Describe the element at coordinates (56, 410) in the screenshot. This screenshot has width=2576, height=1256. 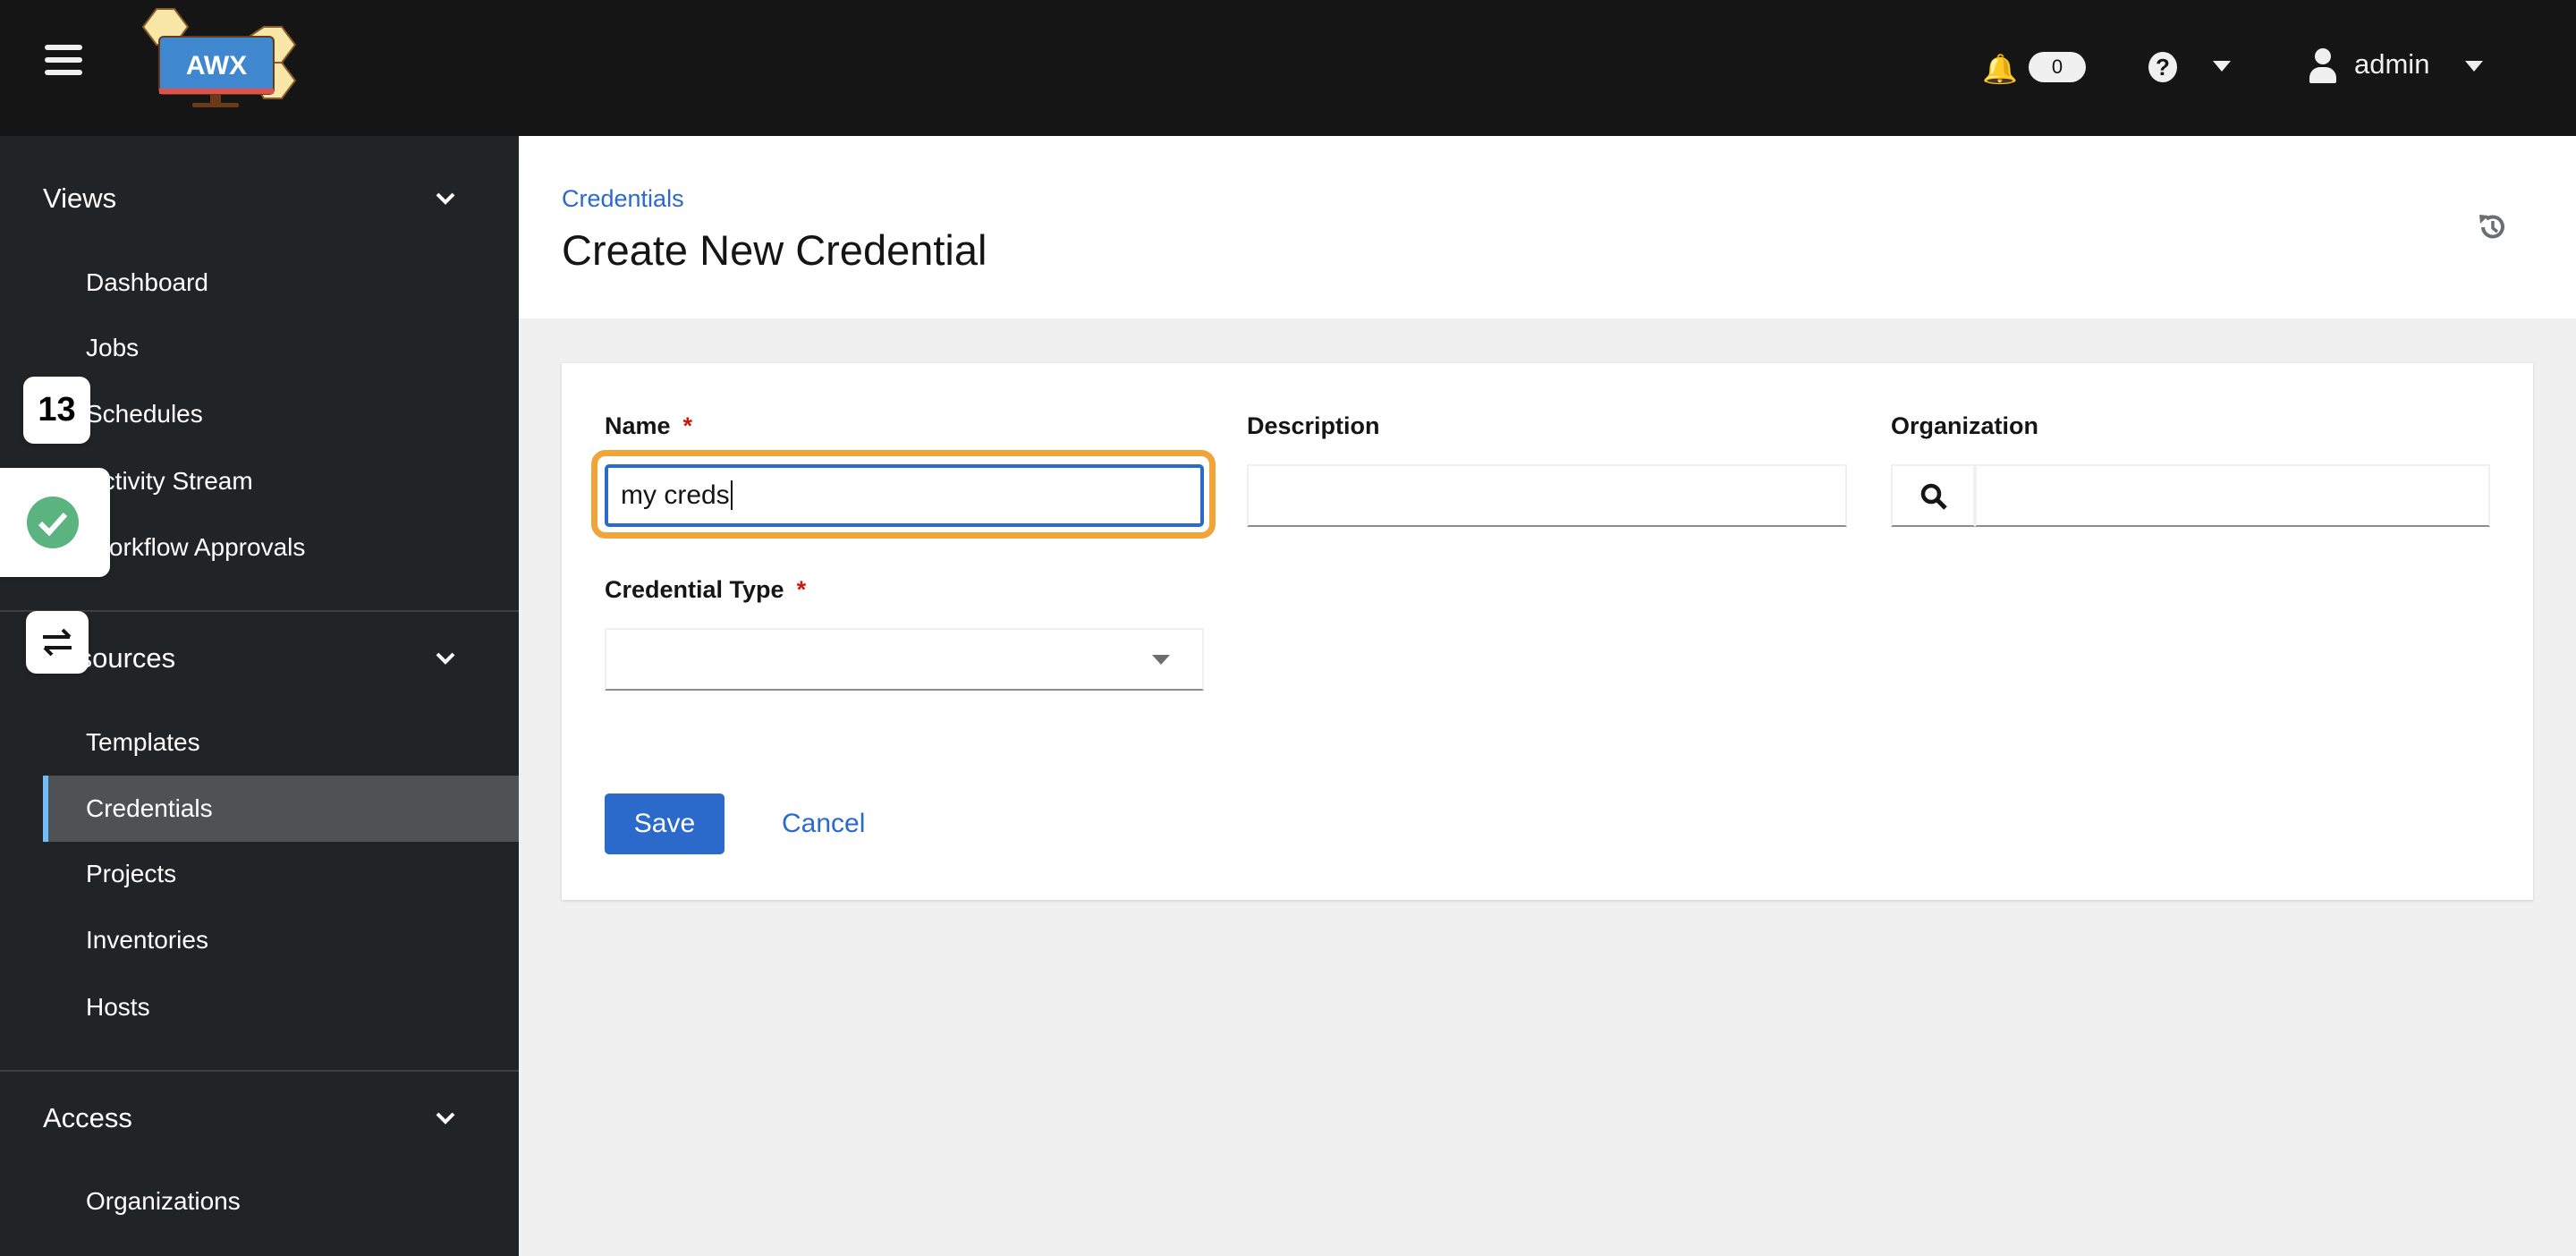
I see `counter-overlay: 13` at that location.